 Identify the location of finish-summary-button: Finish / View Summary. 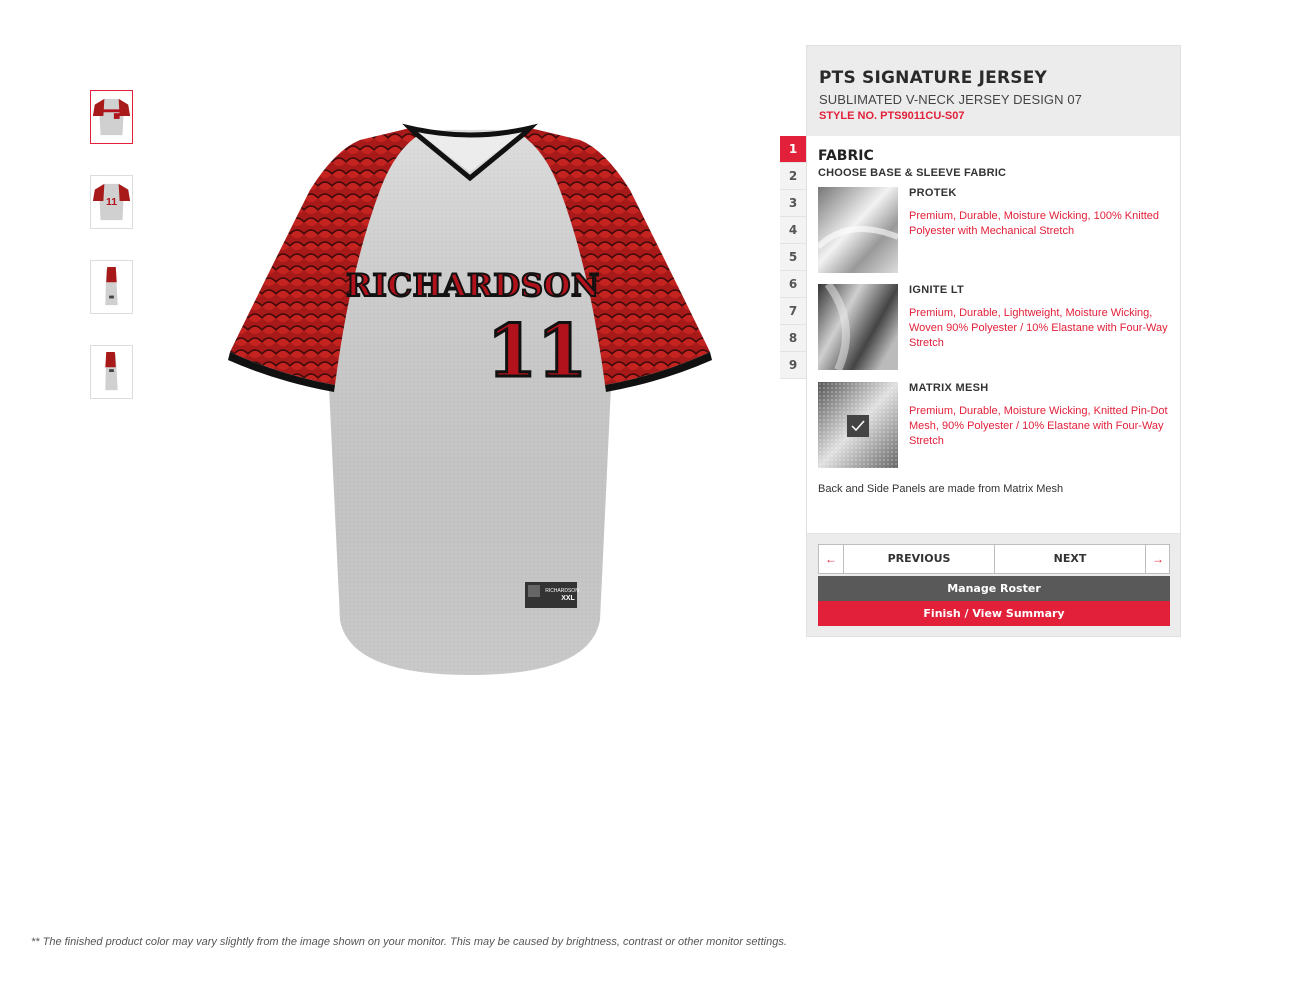
(994, 613).